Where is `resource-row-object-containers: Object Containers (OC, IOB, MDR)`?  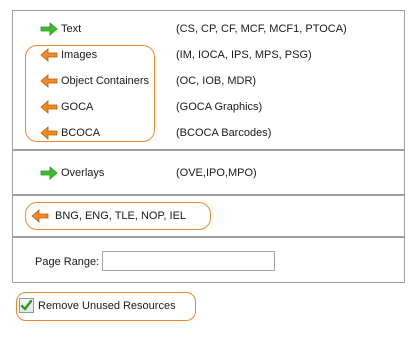 resource-row-object-containers: Object Containers (OC, IOB, MDR) is located at coordinates (208, 81).